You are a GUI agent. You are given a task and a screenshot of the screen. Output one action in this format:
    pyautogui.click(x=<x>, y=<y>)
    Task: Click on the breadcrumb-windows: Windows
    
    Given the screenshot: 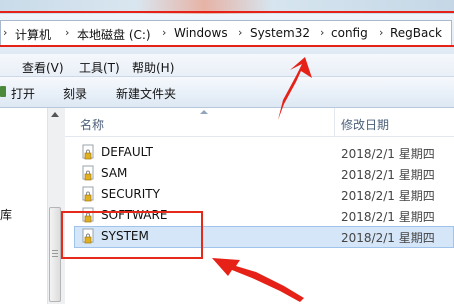 What is the action you would take?
    pyautogui.click(x=201, y=33)
    